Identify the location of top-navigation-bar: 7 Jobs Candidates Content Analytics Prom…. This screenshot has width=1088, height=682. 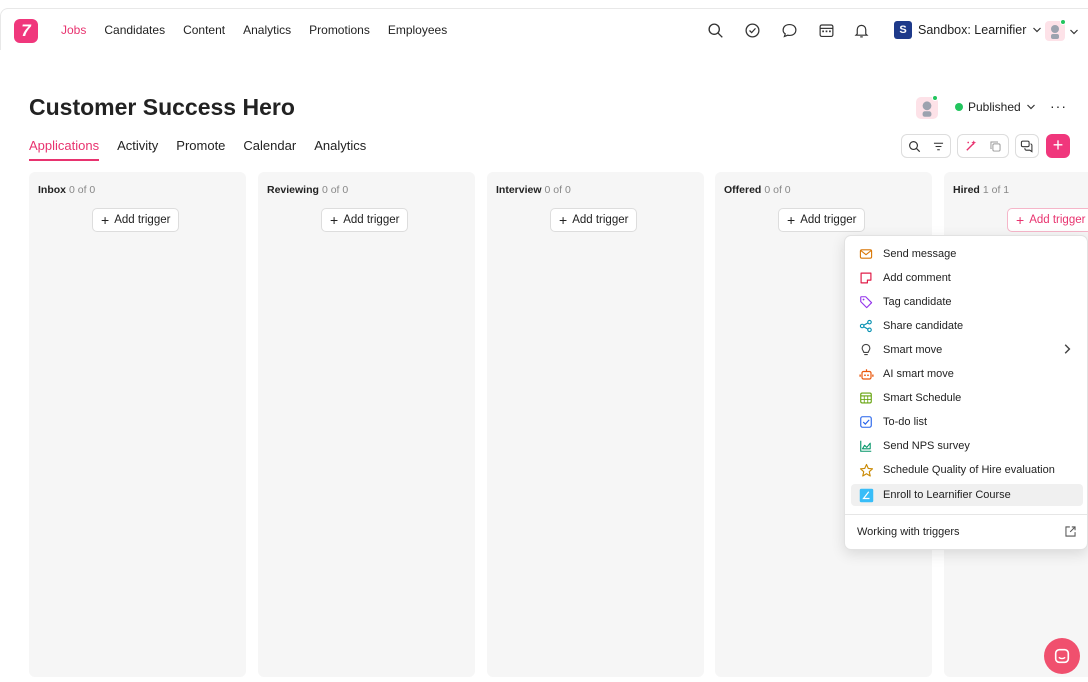
(544, 29).